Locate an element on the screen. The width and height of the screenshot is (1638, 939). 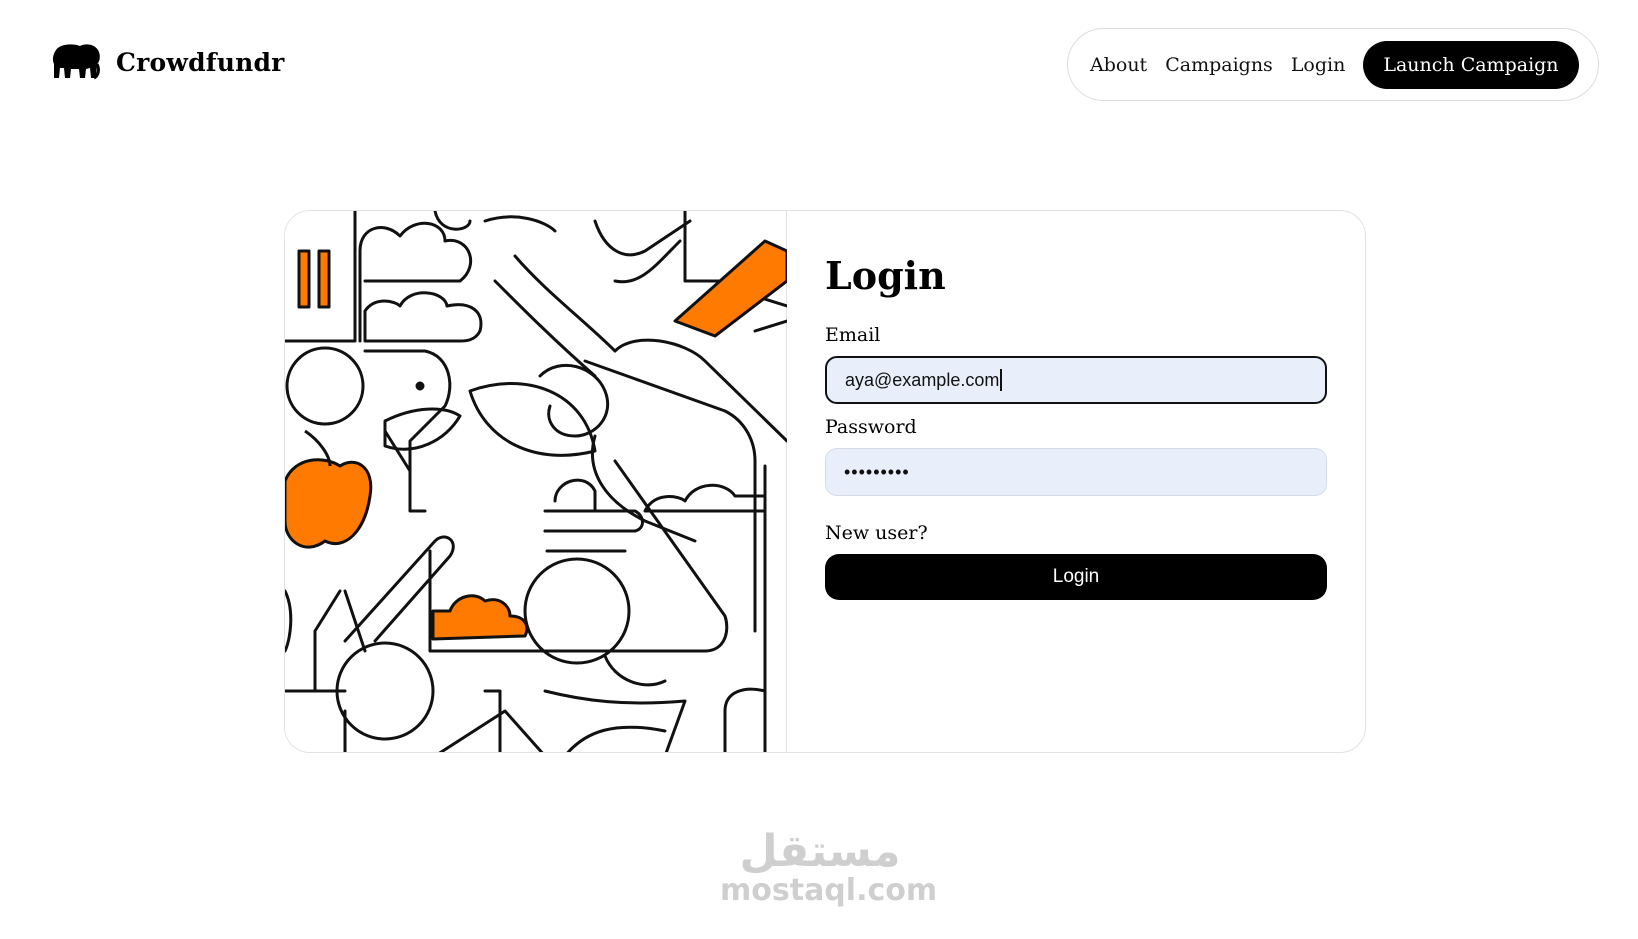
password-input: ••••••••• is located at coordinates (1076, 472).